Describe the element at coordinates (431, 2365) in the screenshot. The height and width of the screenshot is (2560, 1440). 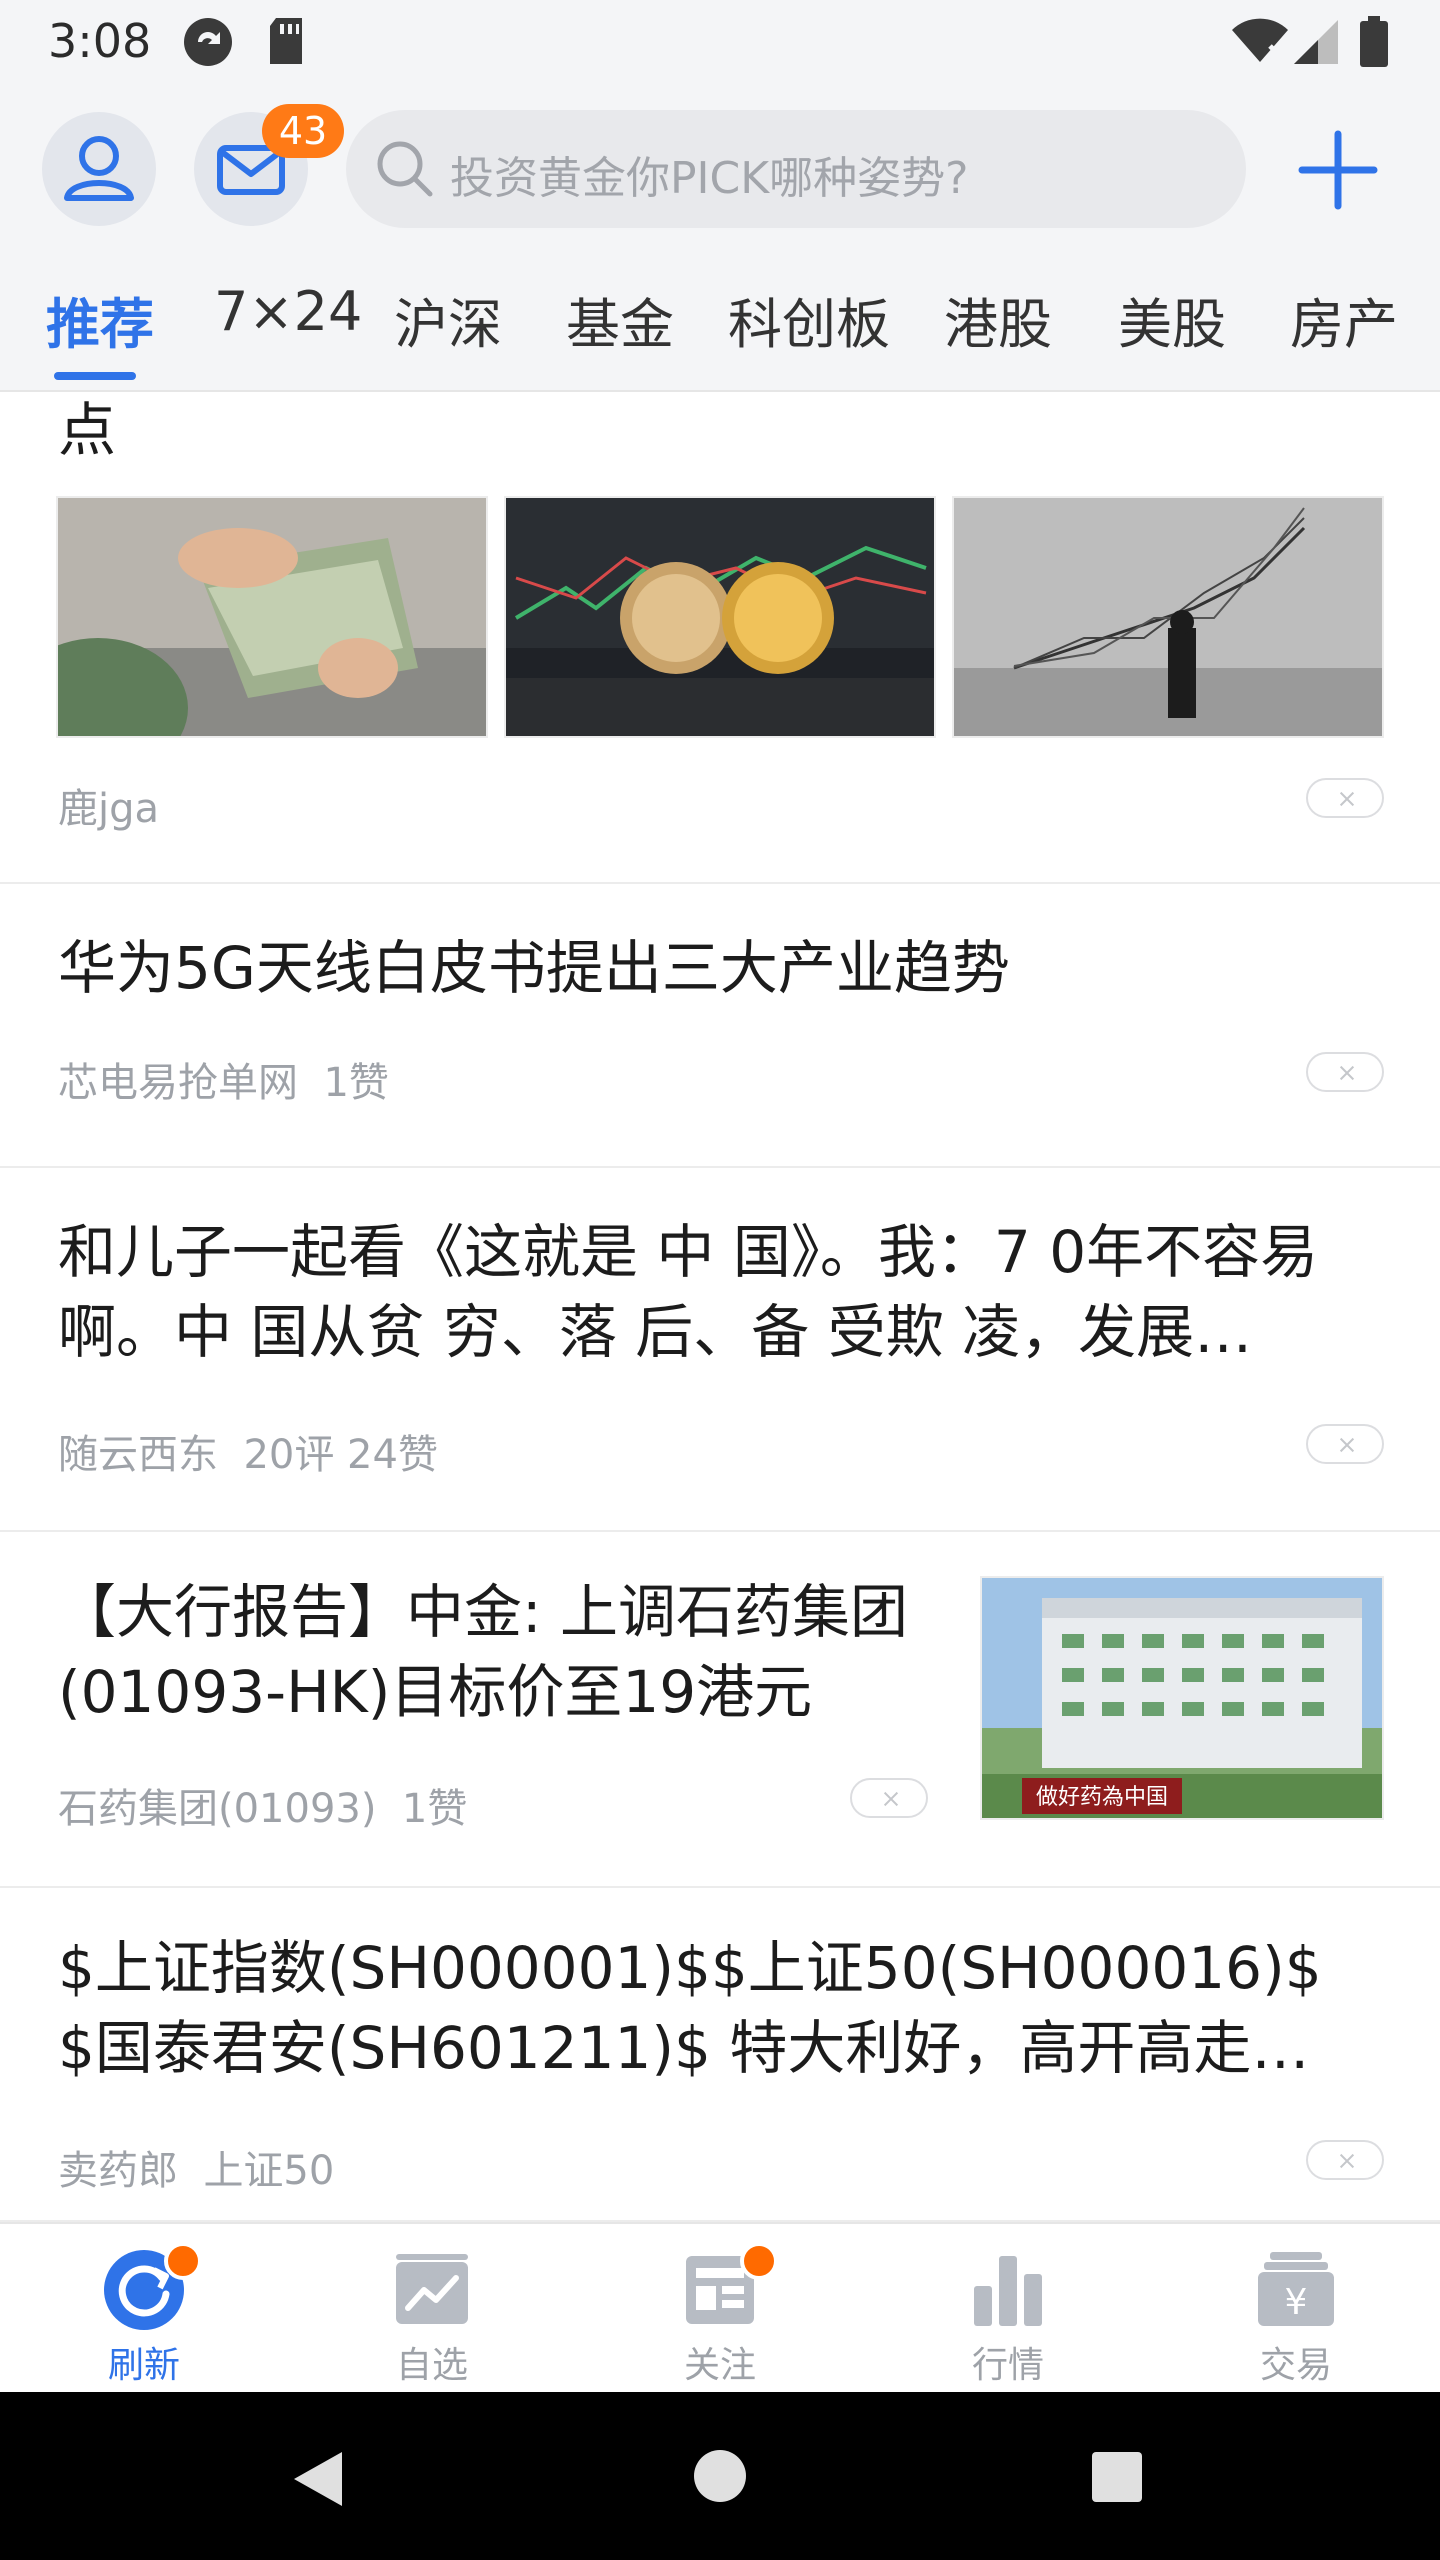
I see `nav-label: 自选` at that location.